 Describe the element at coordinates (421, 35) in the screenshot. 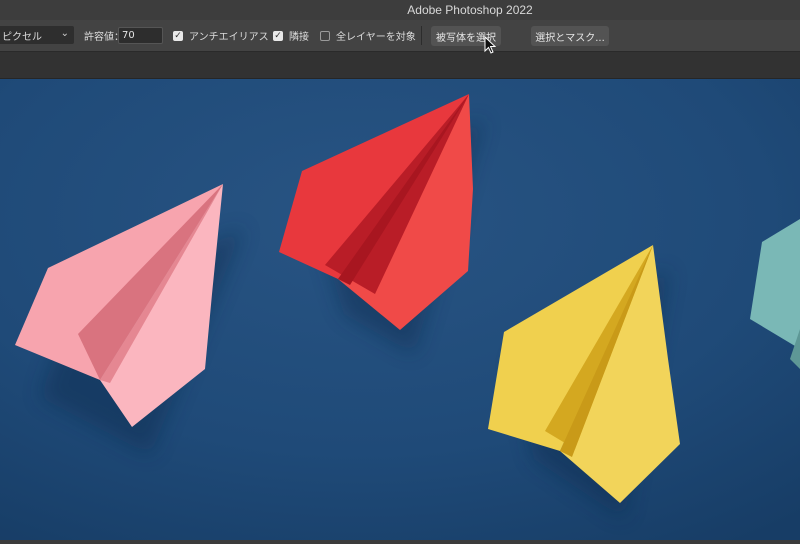

I see `divider` at that location.